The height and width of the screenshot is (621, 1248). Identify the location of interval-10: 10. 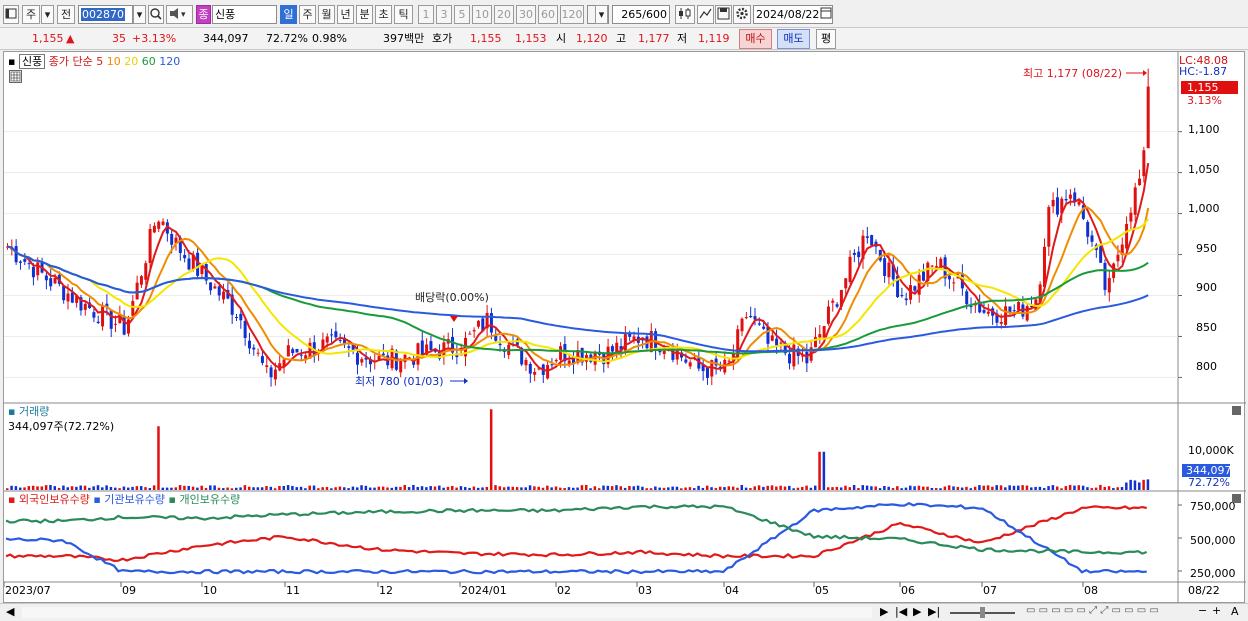
(482, 14).